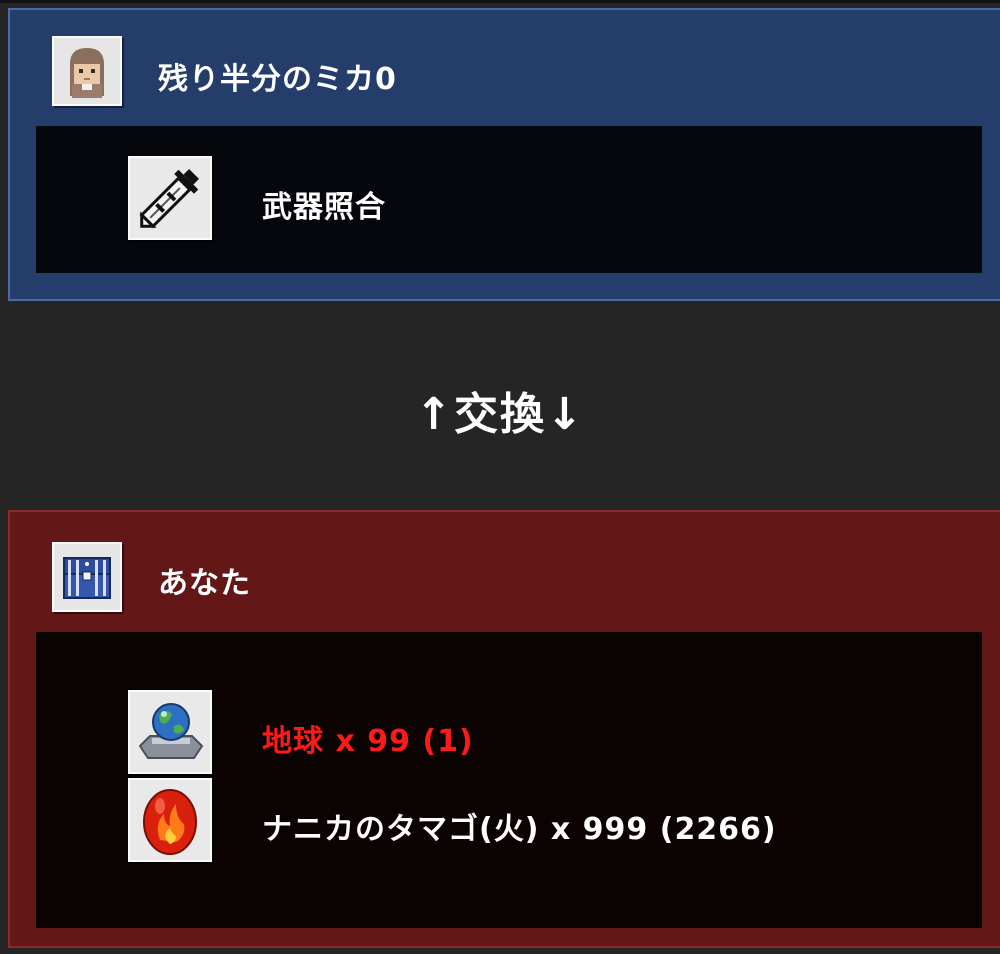 The width and height of the screenshot is (1000, 954). I want to click on your-header: あなた, so click(505, 572).